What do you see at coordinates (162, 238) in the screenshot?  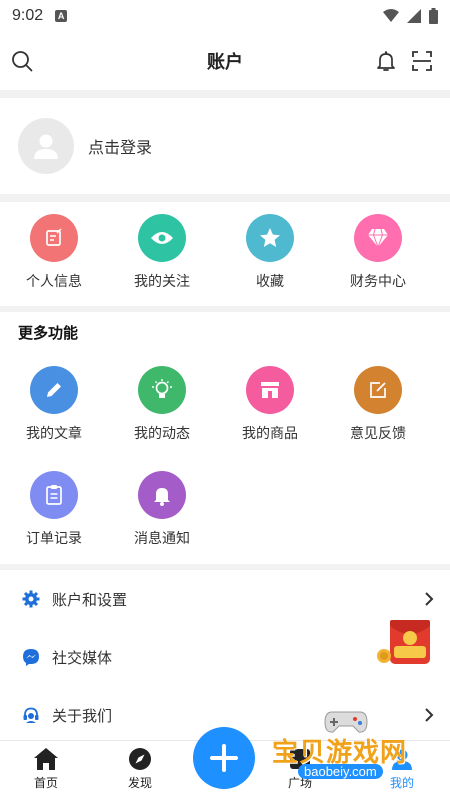 I see `eye-icon` at bounding box center [162, 238].